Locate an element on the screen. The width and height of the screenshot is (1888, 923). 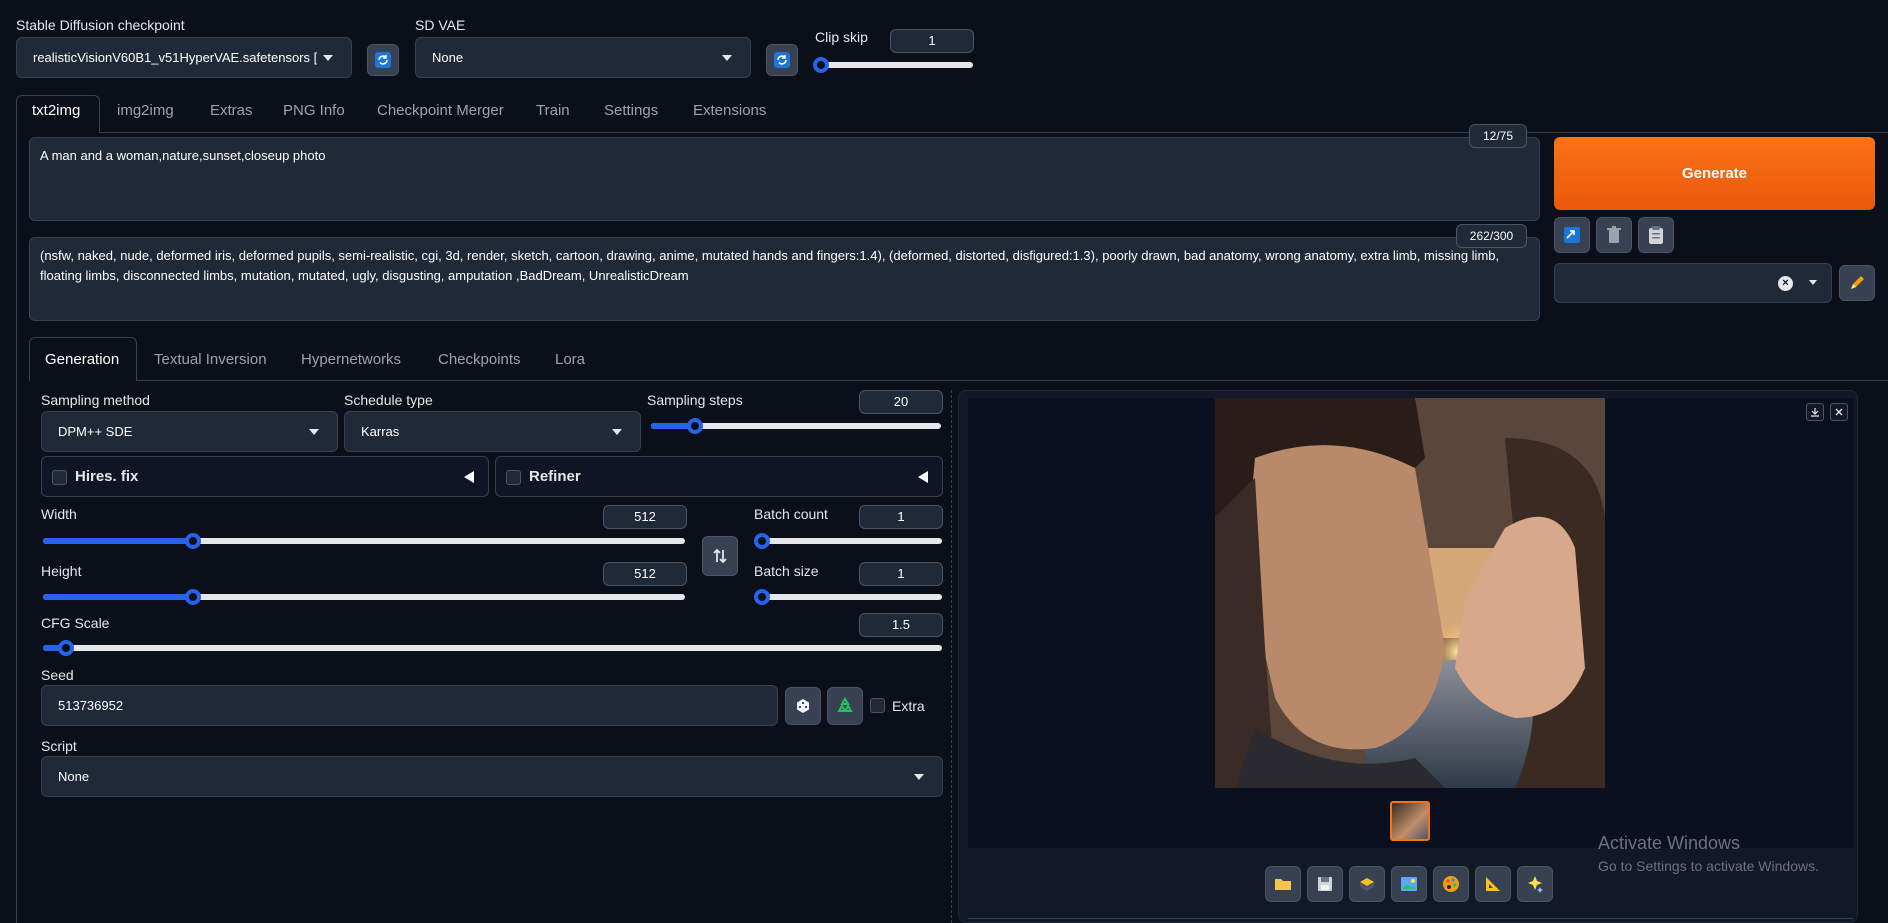
send-to-inpaint-button is located at coordinates (1451, 884).